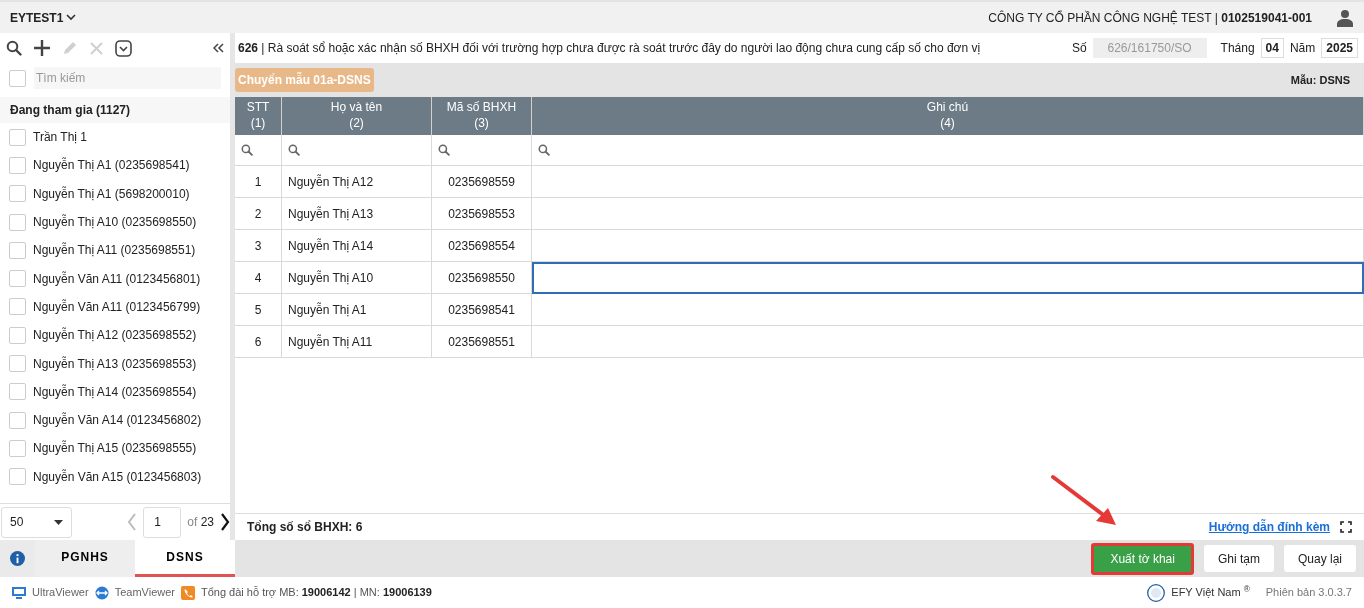 This screenshot has height=608, width=1364. What do you see at coordinates (43, 17) in the screenshot?
I see `app-switcher: EYTEST1` at bounding box center [43, 17].